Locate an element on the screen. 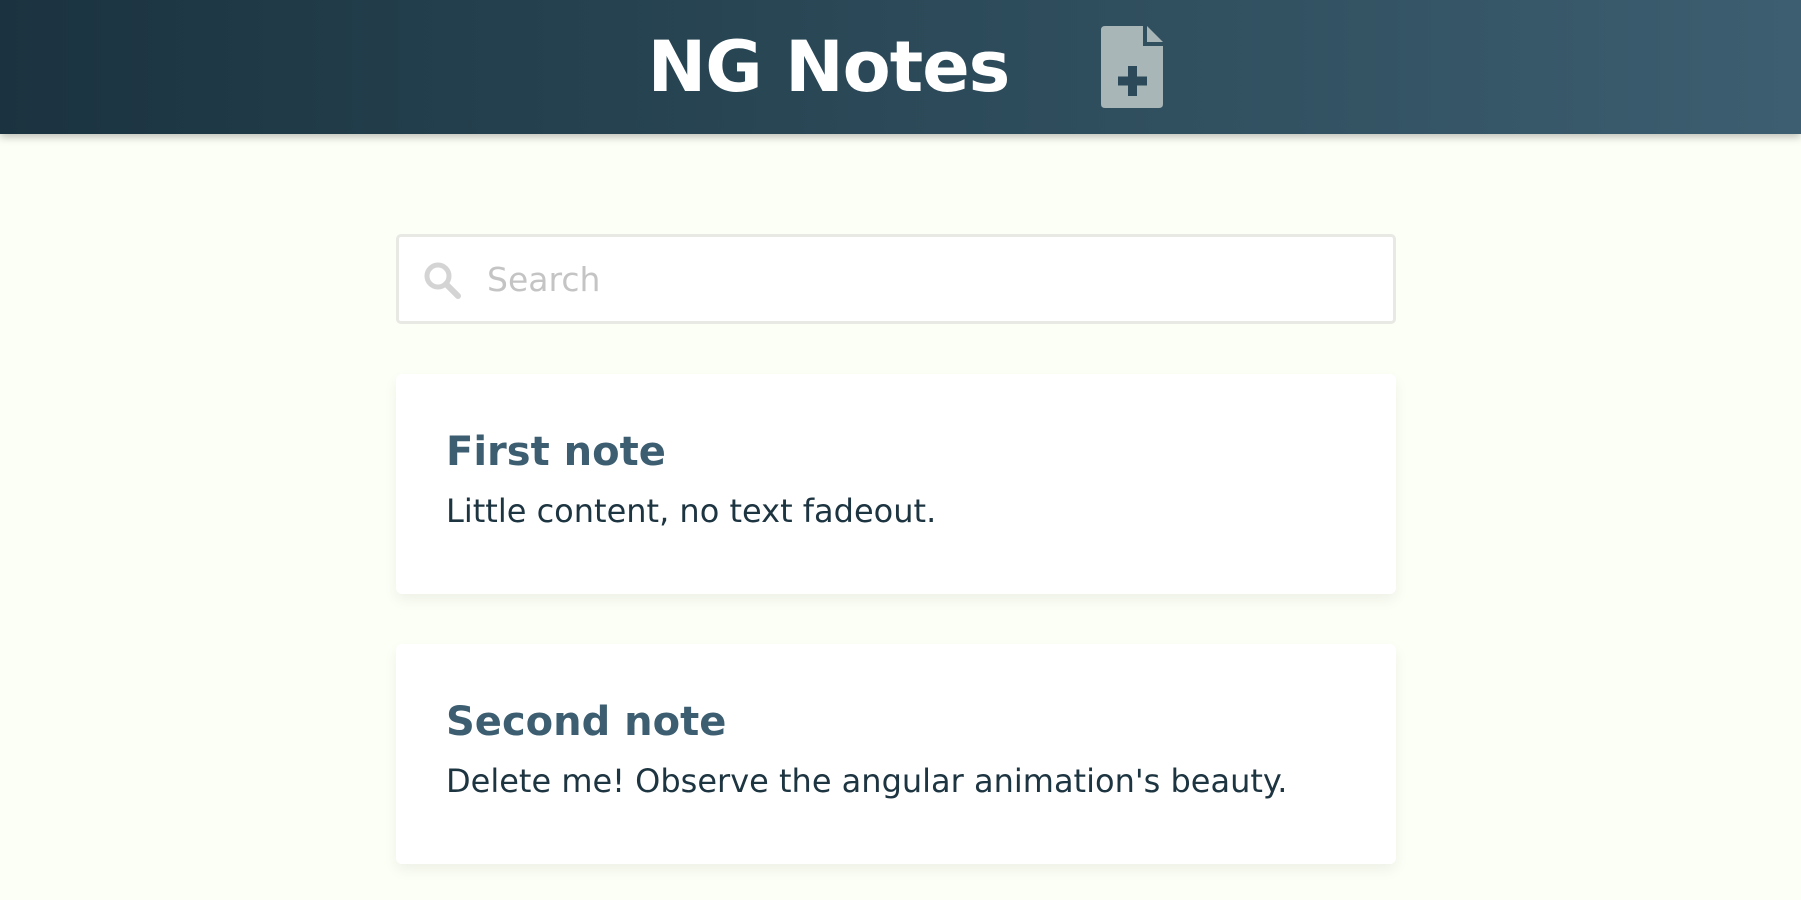 This screenshot has height=900, width=1801. app-header: NG Notes is located at coordinates (900, 67).